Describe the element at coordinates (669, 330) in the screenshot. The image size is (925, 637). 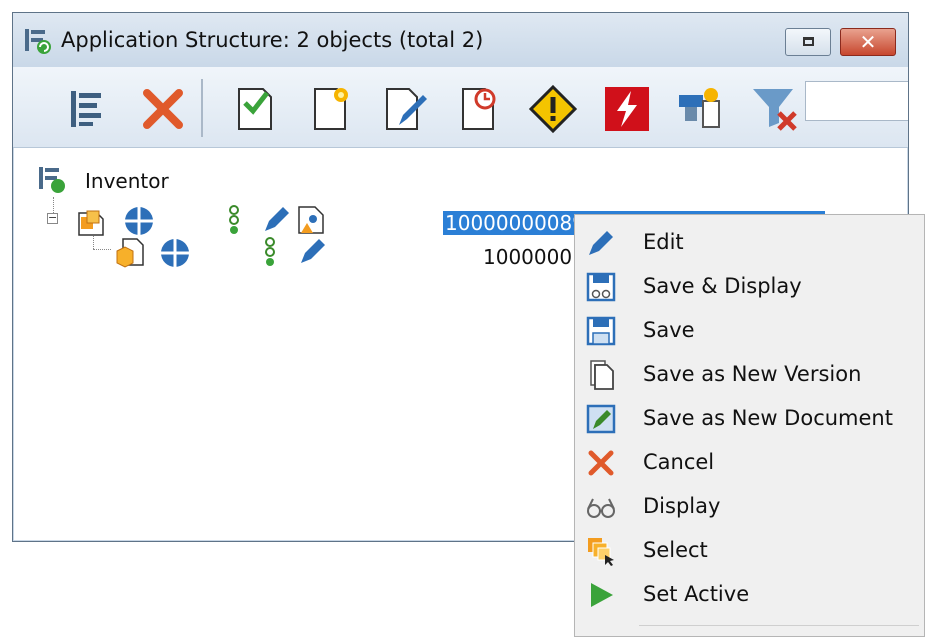
I see `menu-item-label: Save` at that location.